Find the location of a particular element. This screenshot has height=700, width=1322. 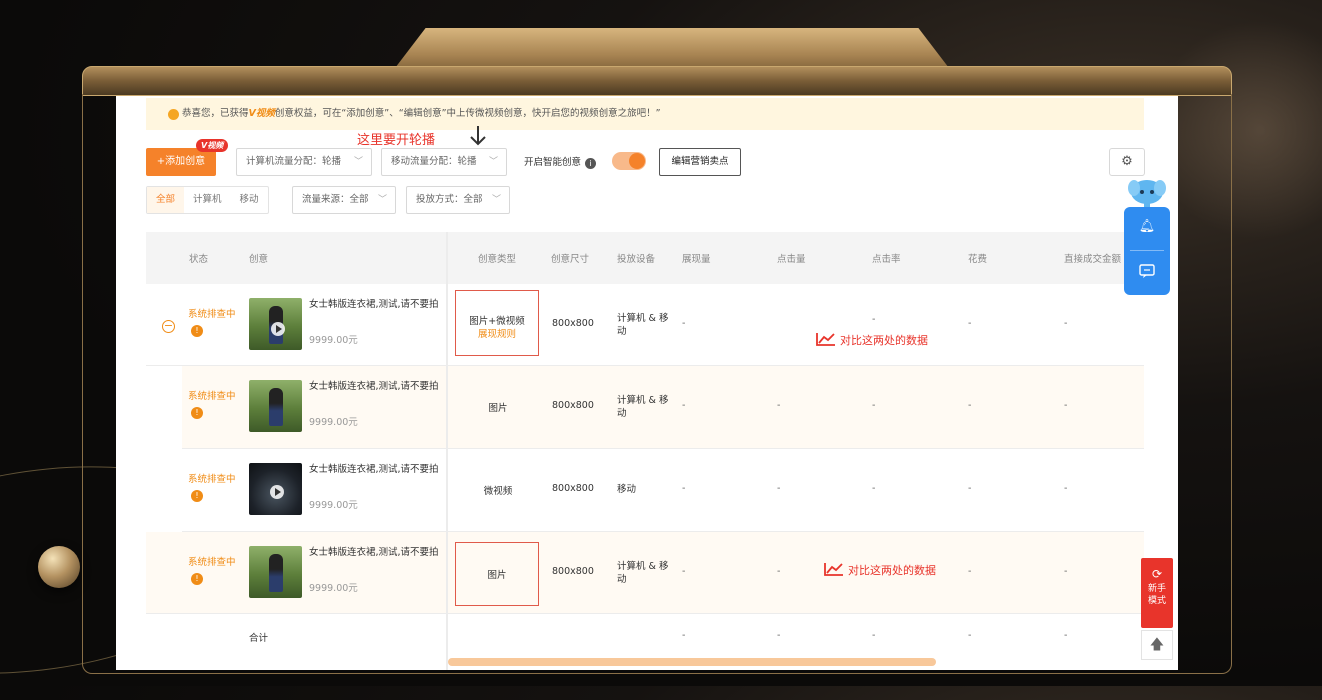

filter-all: 全部 is located at coordinates (166, 200).